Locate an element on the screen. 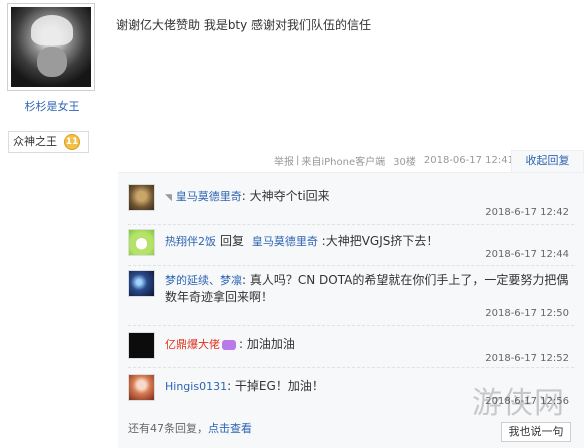 The image size is (584, 448). reply-time: 2018-6-17 12:56 is located at coordinates (527, 401).